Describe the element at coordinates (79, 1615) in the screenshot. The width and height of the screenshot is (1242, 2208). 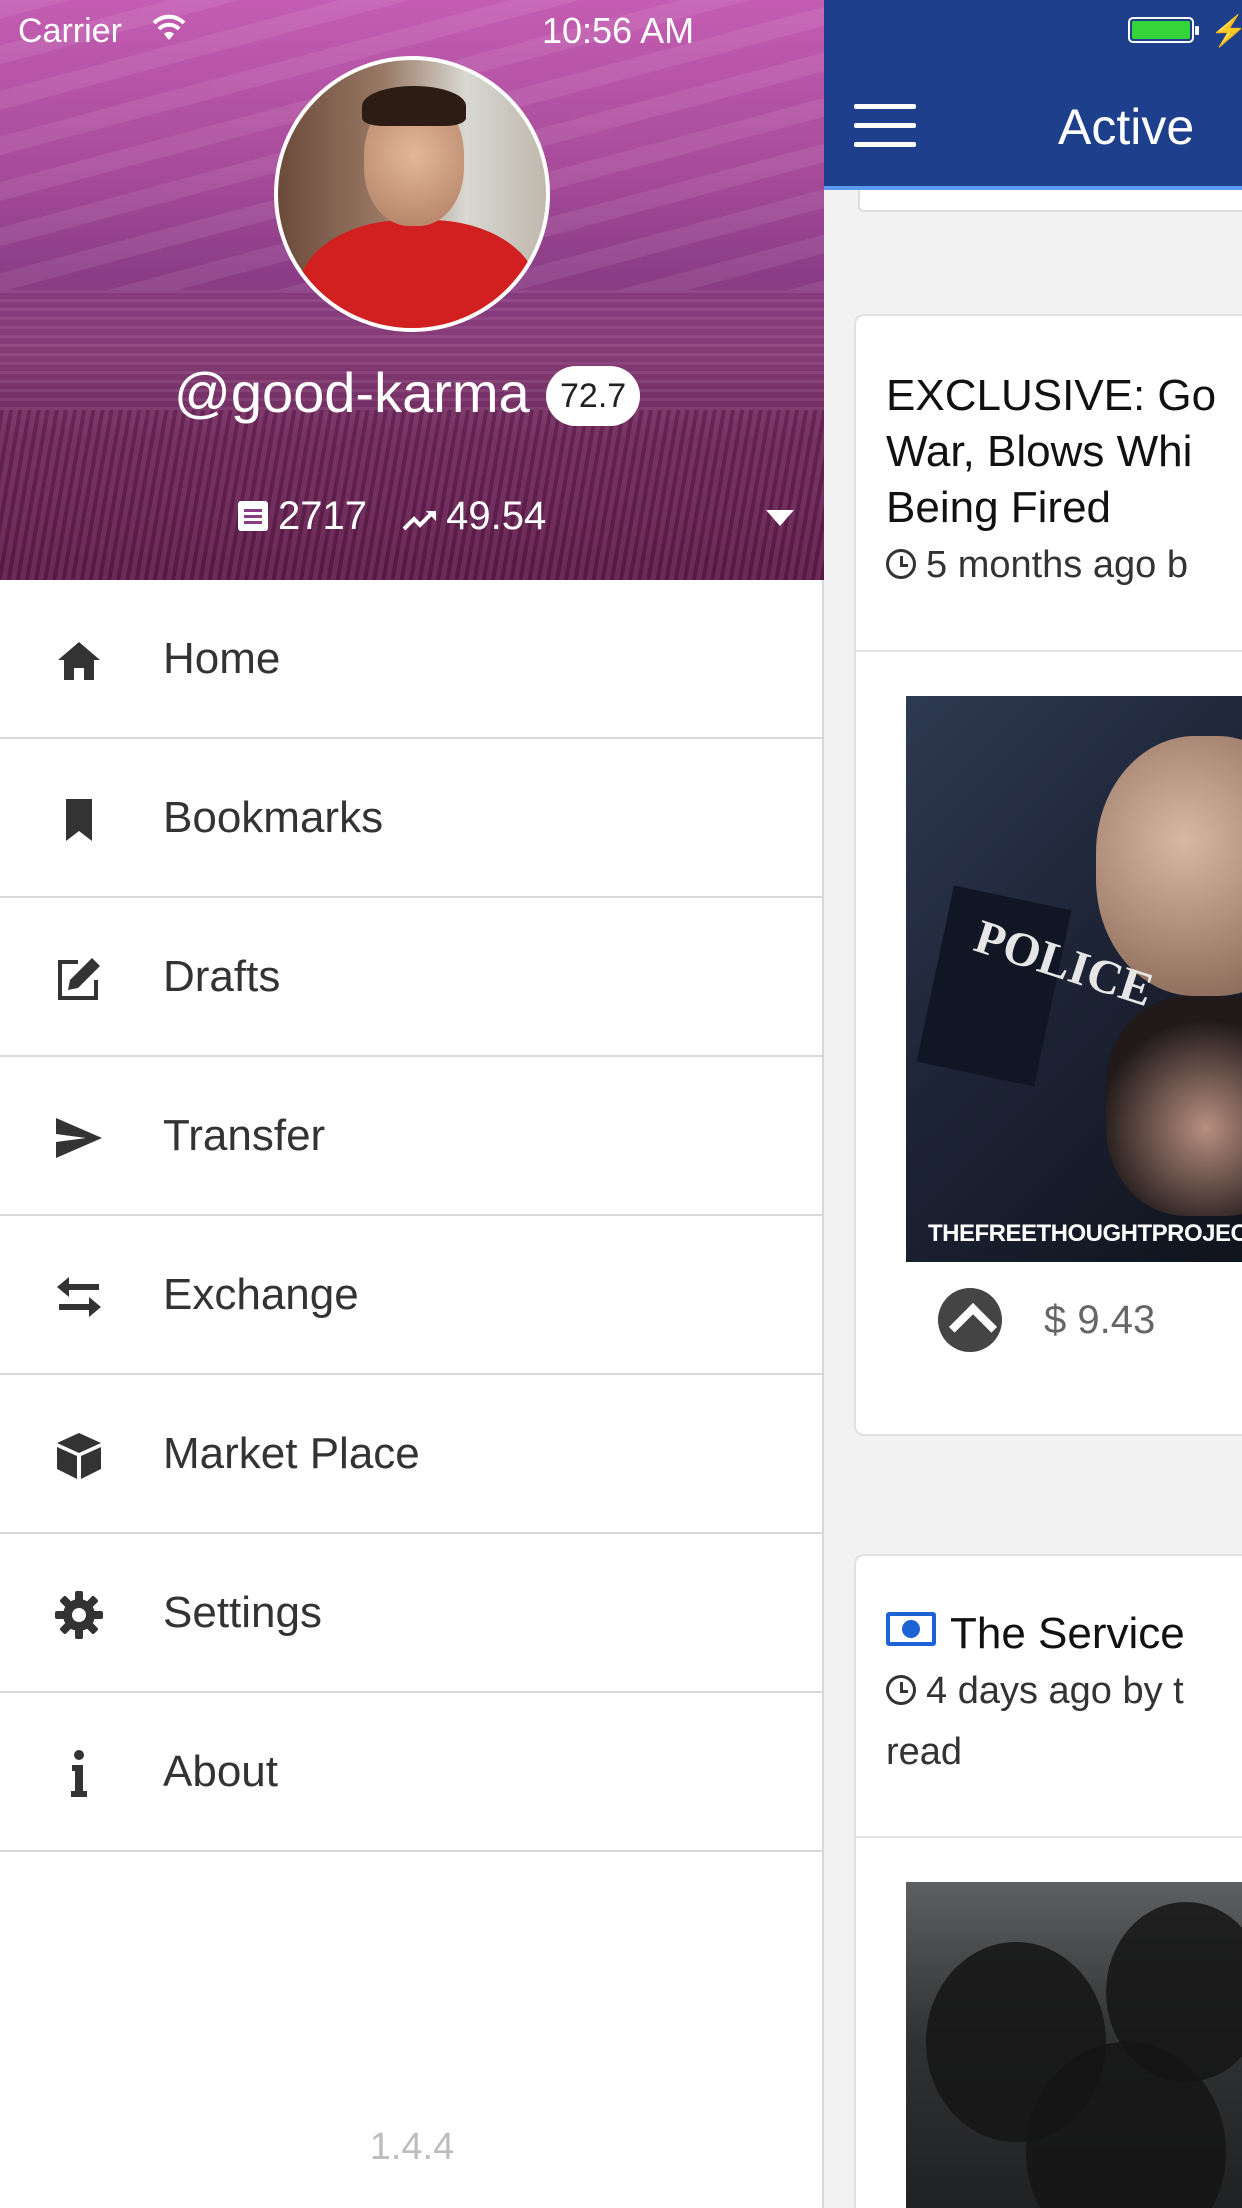
I see `gear-icon` at that location.